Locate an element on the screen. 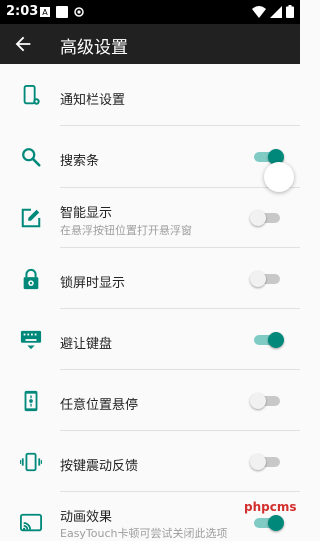 The image size is (320, 541). svg-text: A is located at coordinates (45, 12).